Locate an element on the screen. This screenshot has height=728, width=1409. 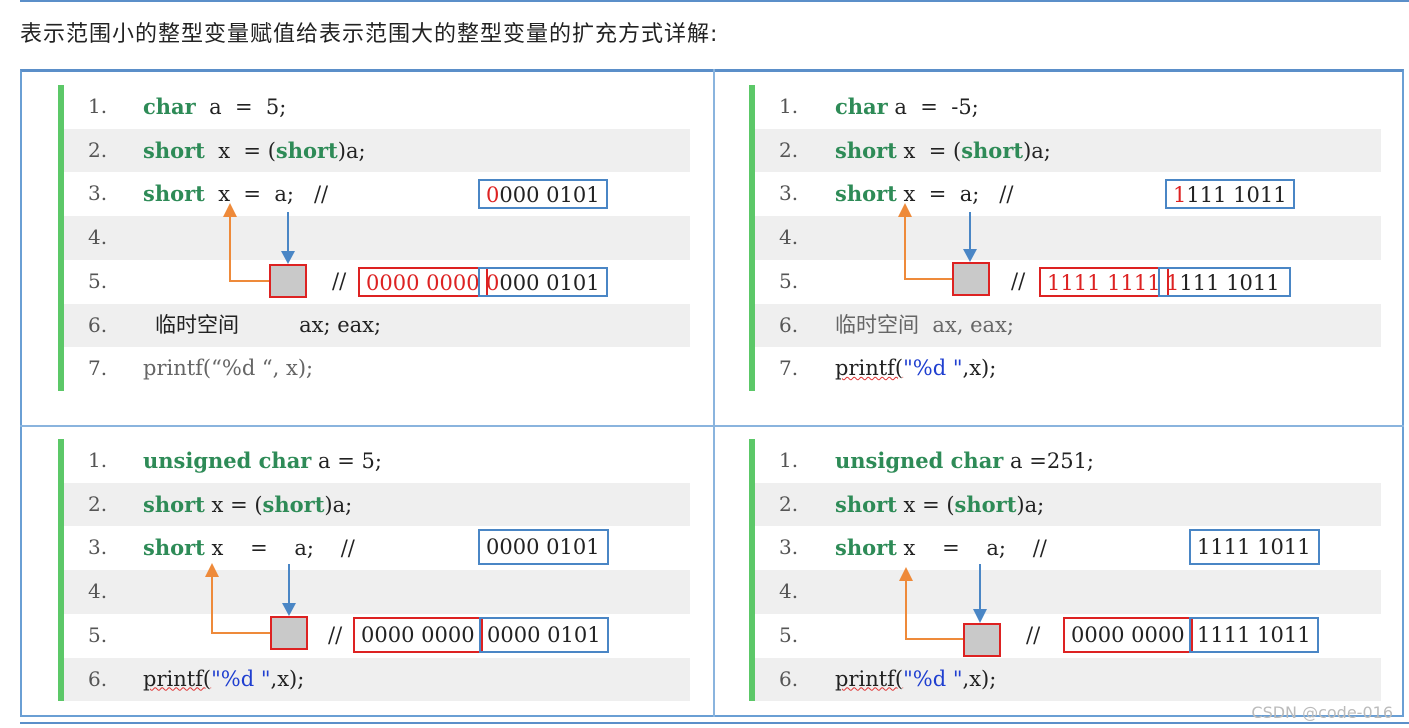
bottom-rule is located at coordinates (714, 723).